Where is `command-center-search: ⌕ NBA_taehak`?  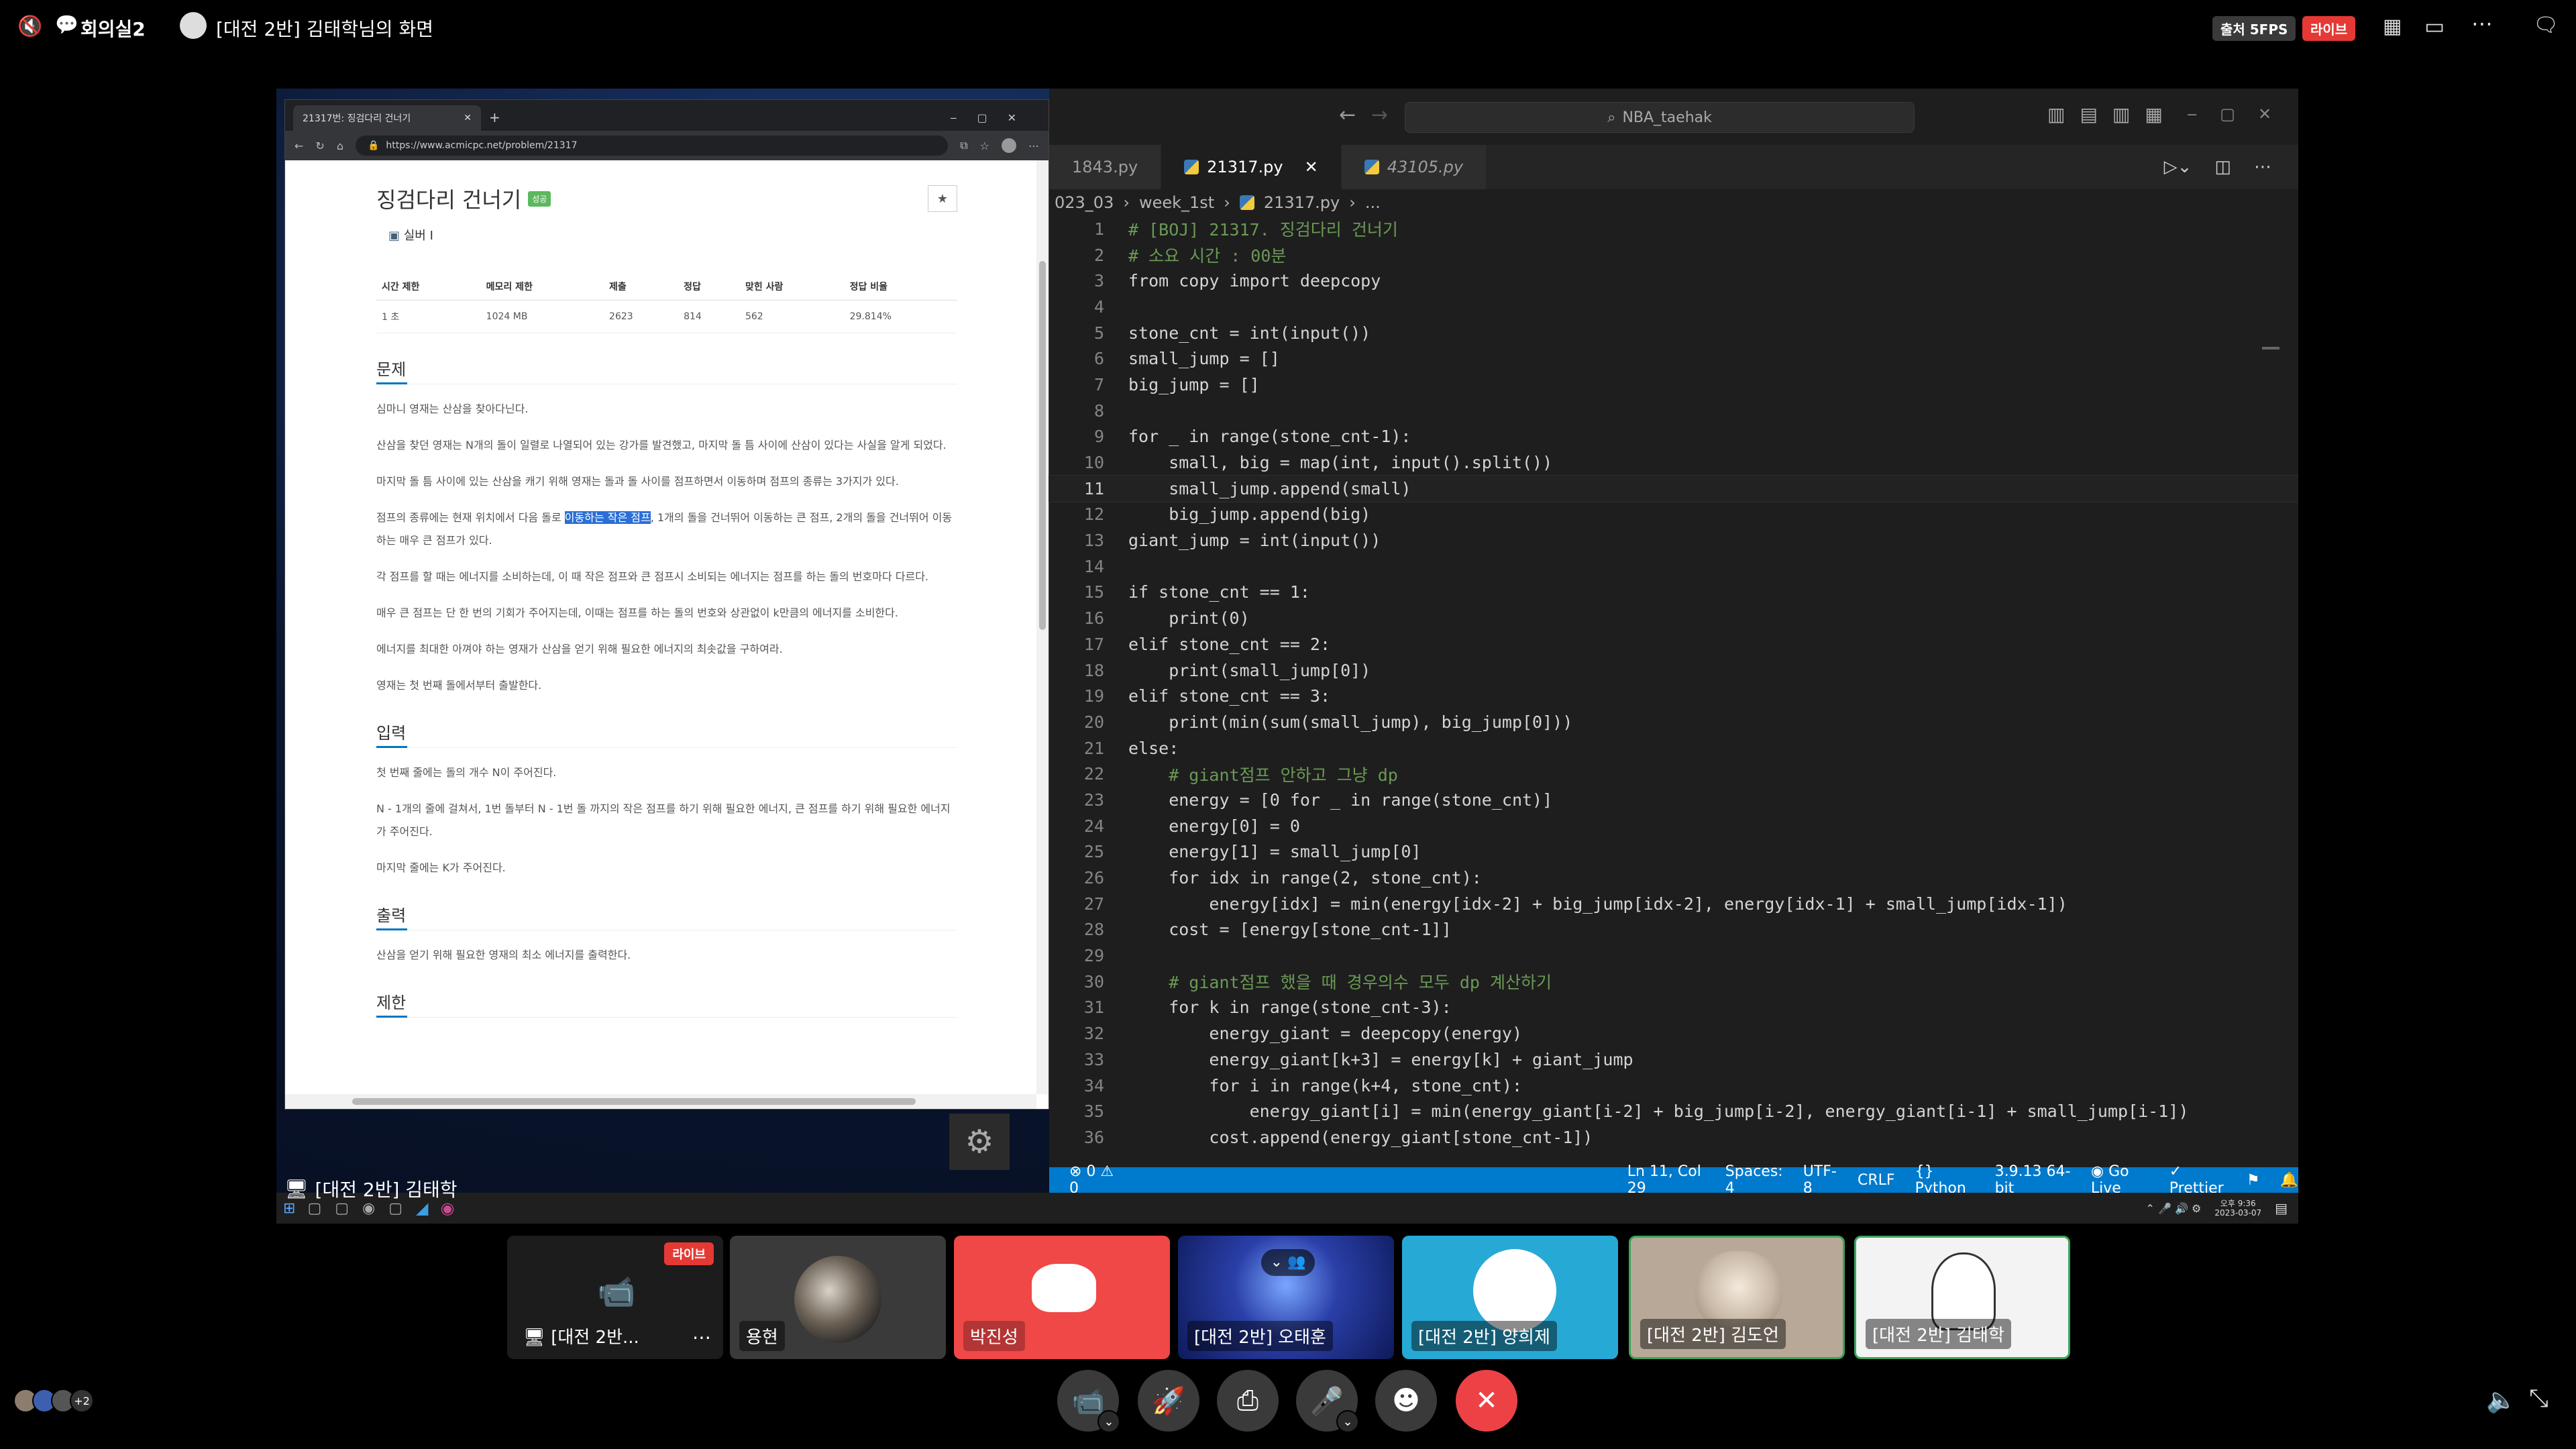
command-center-search: ⌕ NBA_taehak is located at coordinates (1660, 117).